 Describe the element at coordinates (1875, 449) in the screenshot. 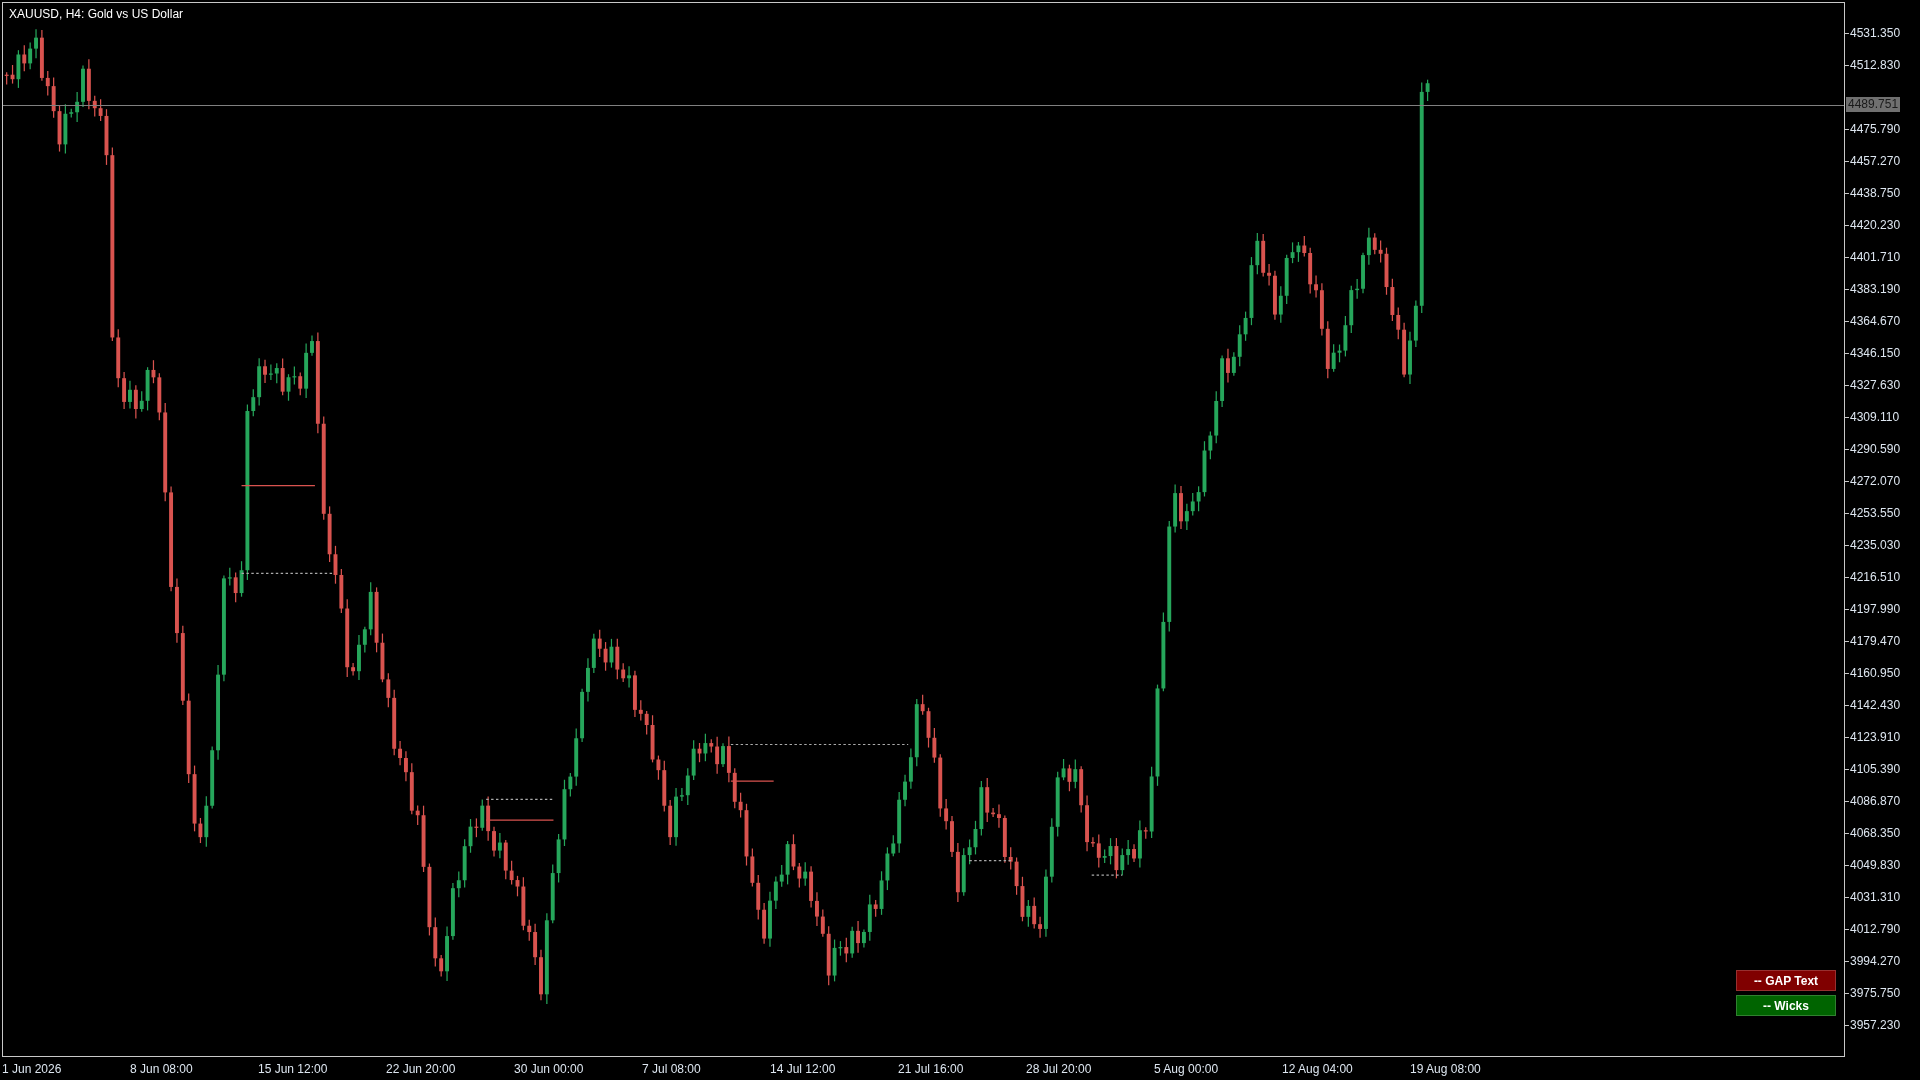

I see `price-label: 4290.590` at that location.